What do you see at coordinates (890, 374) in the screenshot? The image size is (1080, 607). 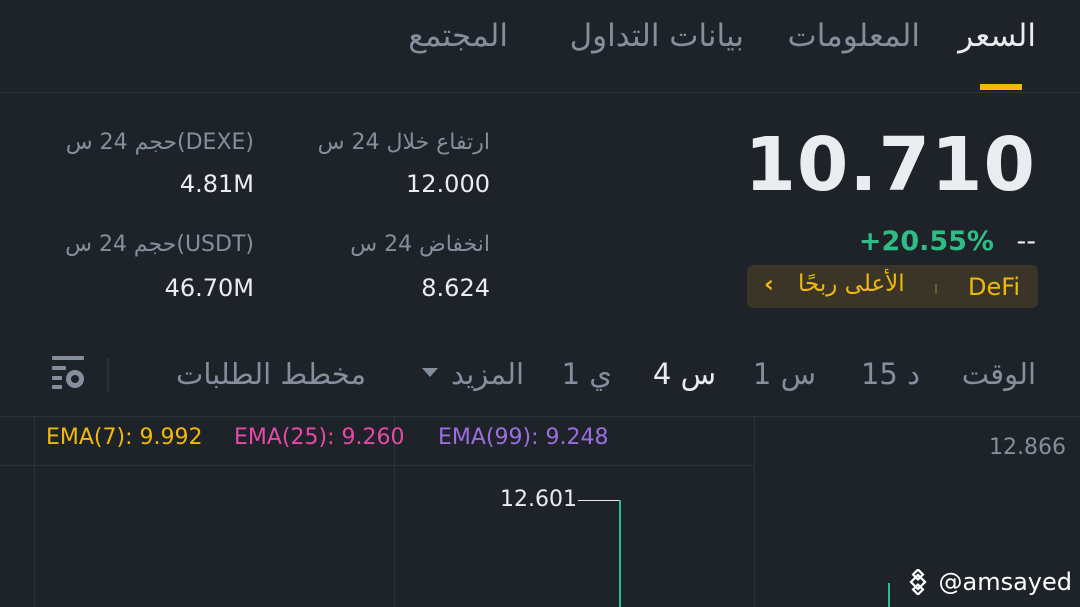 I see `timeframe-15m: 15 د` at bounding box center [890, 374].